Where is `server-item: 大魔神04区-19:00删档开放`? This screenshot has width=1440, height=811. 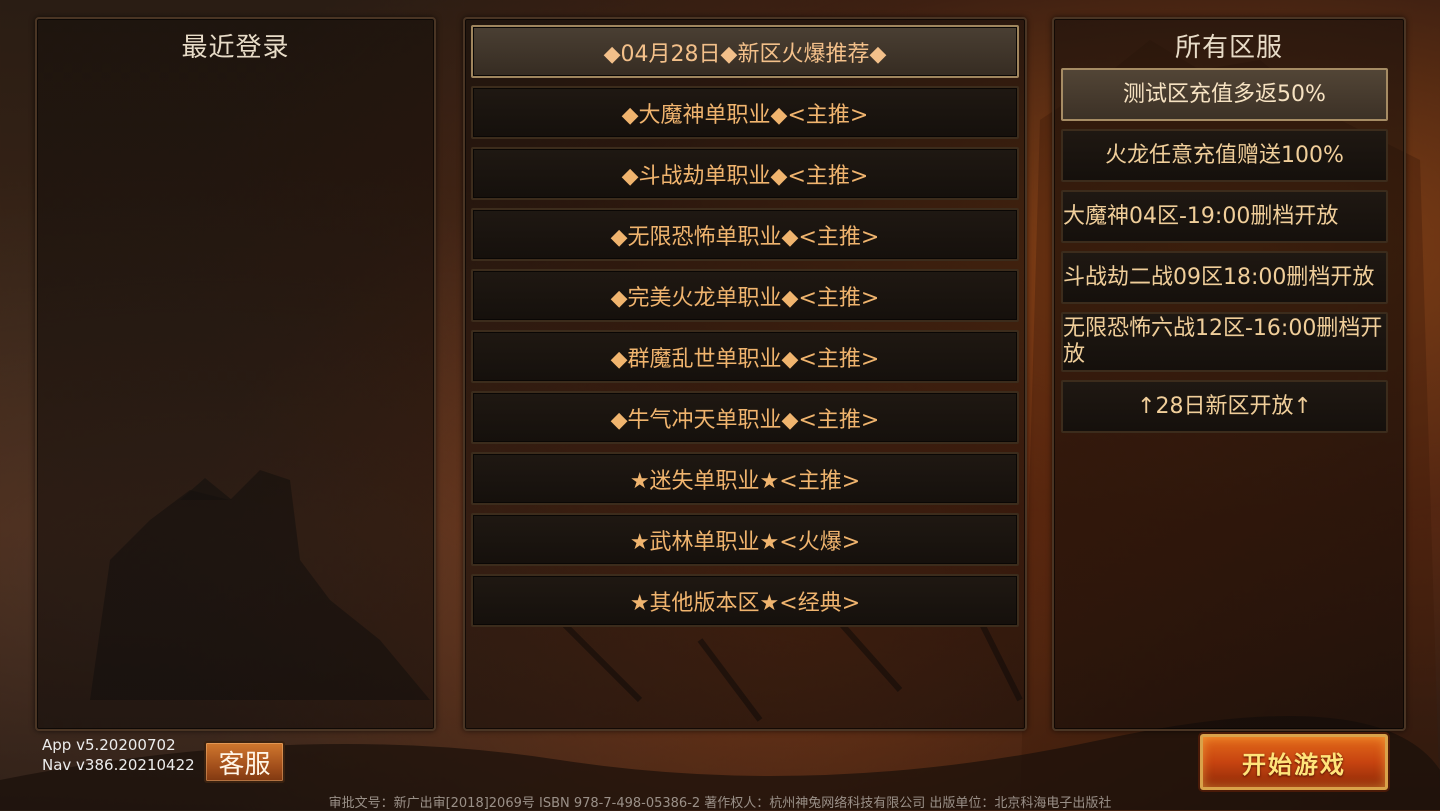 server-item: 大魔神04区-19:00删档开放 is located at coordinates (1224, 216).